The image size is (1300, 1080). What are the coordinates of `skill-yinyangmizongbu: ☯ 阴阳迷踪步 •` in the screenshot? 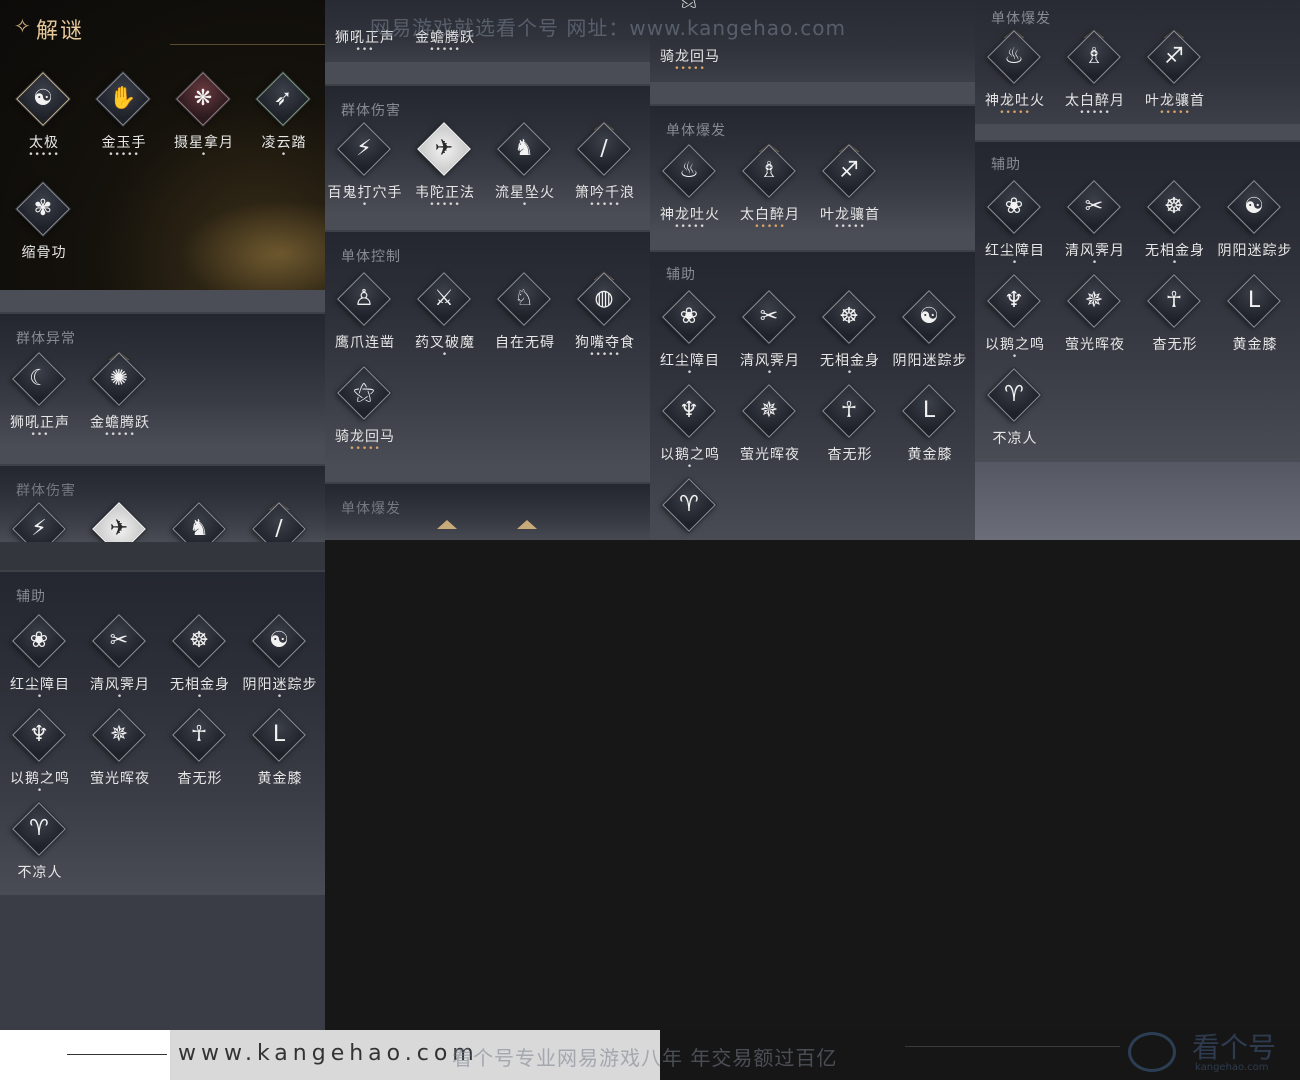 It's located at (280, 660).